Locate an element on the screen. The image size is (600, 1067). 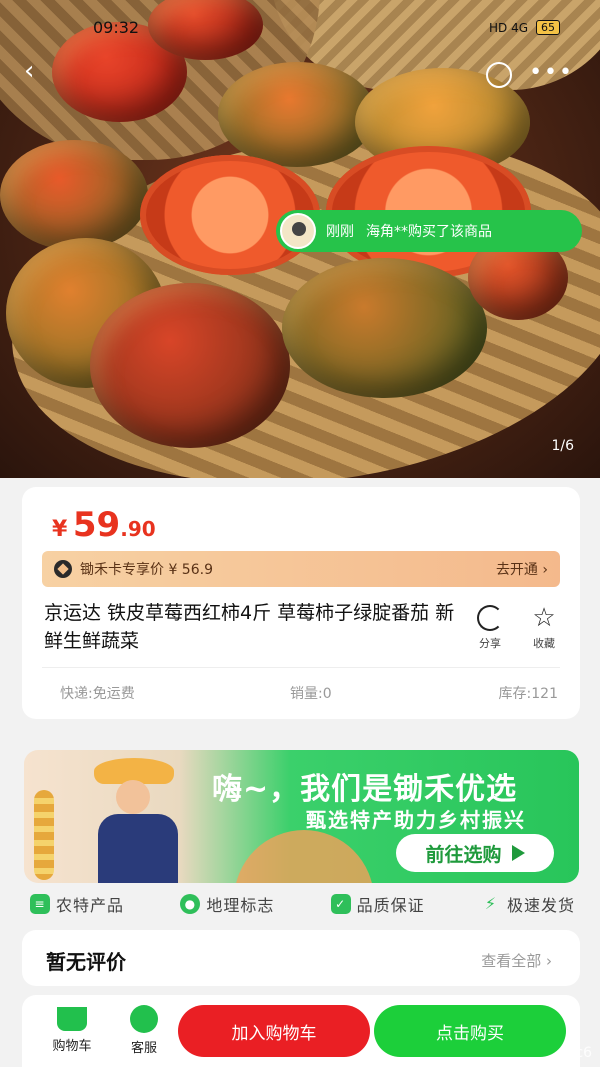
signal-icon: HD 4G is located at coordinates (508, 27).